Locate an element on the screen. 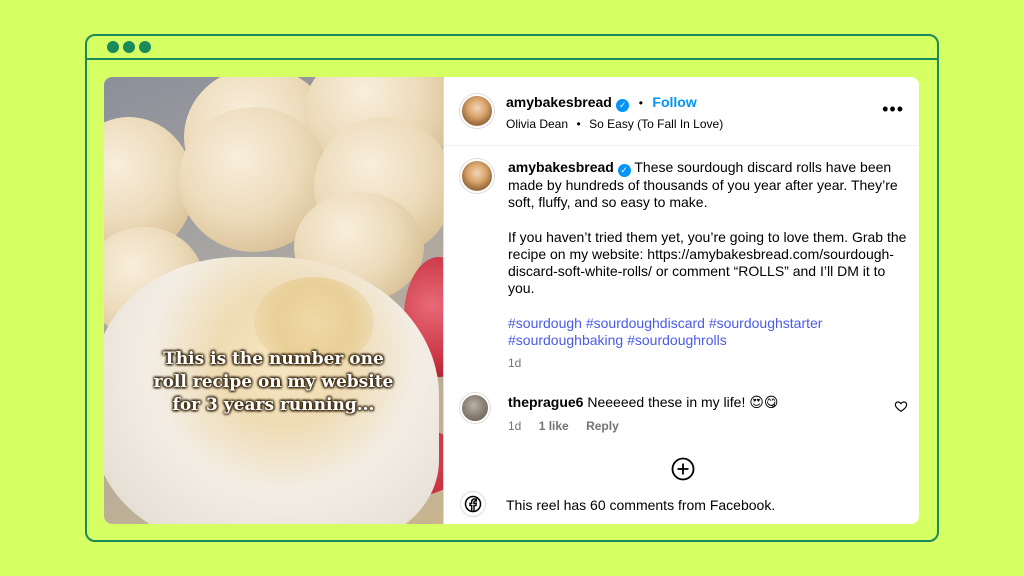 Image resolution: width=1024 pixels, height=576 pixels. audio-row: Olivia Dean • So Easy (To Fall In Love) is located at coordinates (614, 124).